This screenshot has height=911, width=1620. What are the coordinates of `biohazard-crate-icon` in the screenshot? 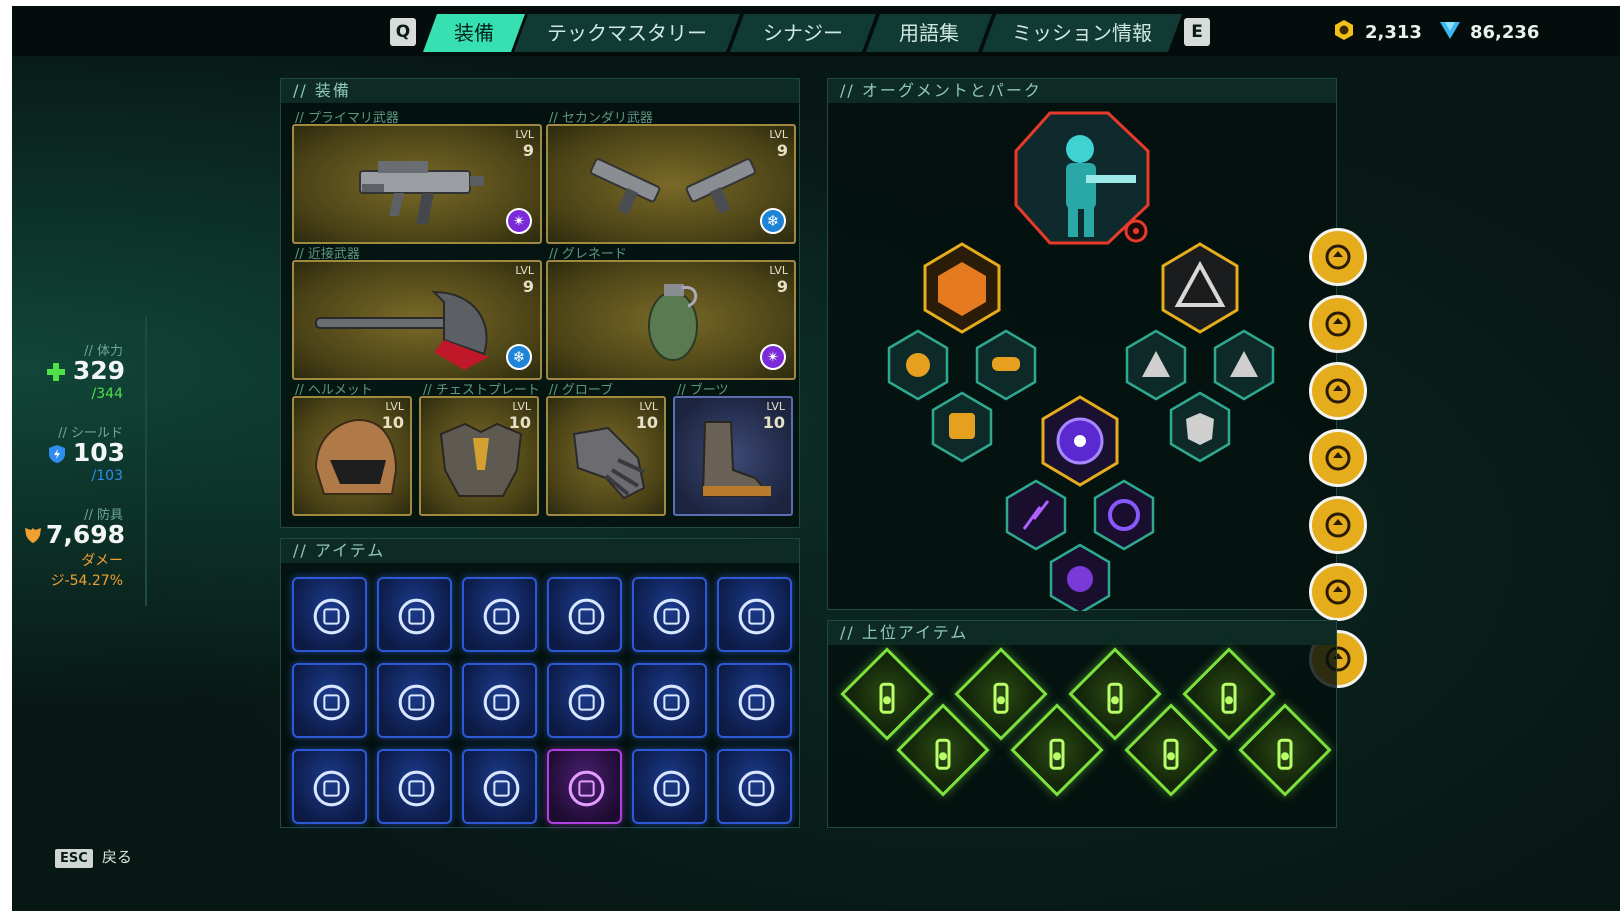 It's located at (671, 616).